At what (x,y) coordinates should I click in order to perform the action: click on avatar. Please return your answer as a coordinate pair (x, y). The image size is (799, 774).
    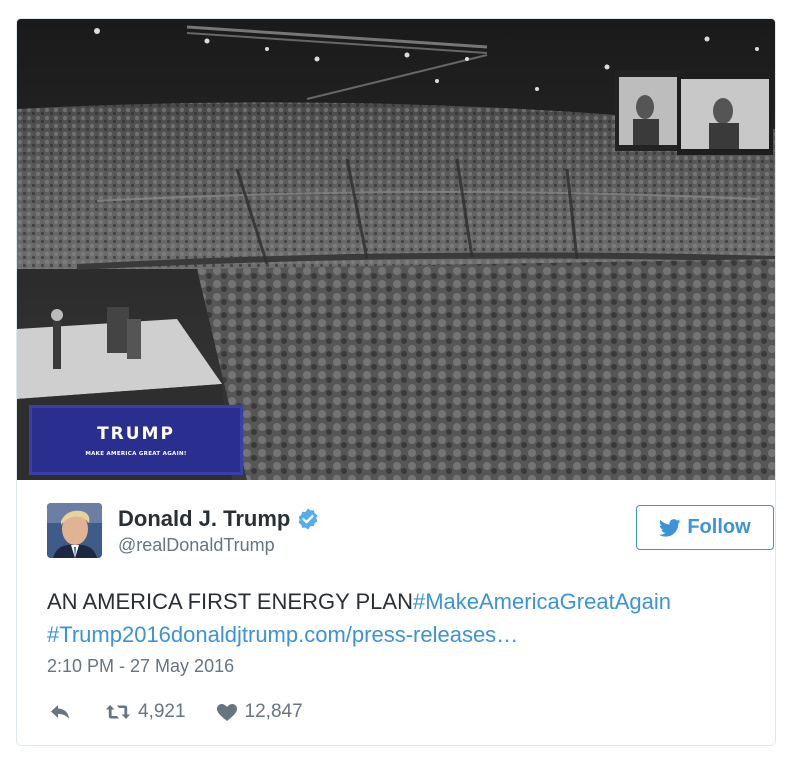
    Looking at the image, I should click on (74, 530).